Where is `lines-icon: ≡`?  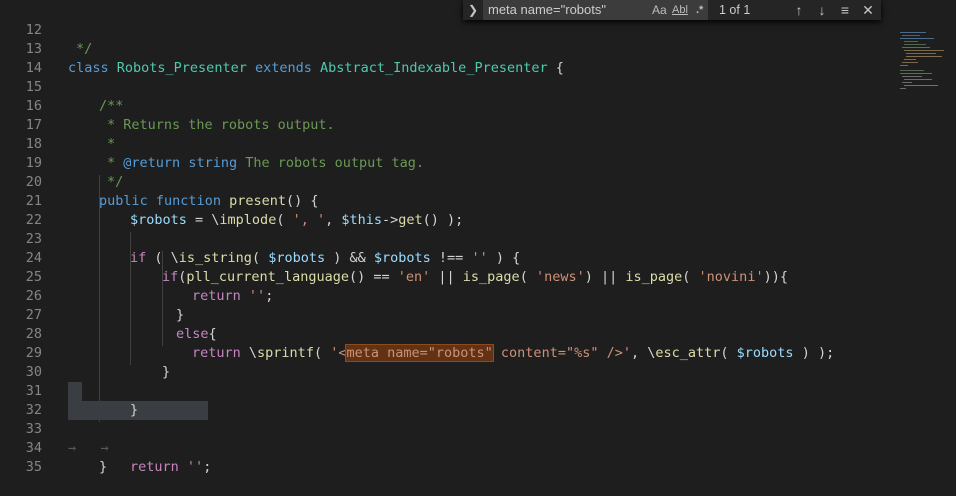 lines-icon: ≡ is located at coordinates (845, 10).